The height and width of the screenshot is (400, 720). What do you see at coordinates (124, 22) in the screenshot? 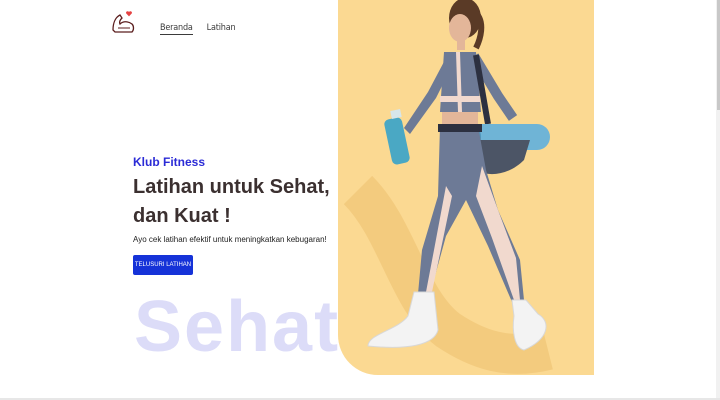
I see `flexed-arm-logo-icon` at bounding box center [124, 22].